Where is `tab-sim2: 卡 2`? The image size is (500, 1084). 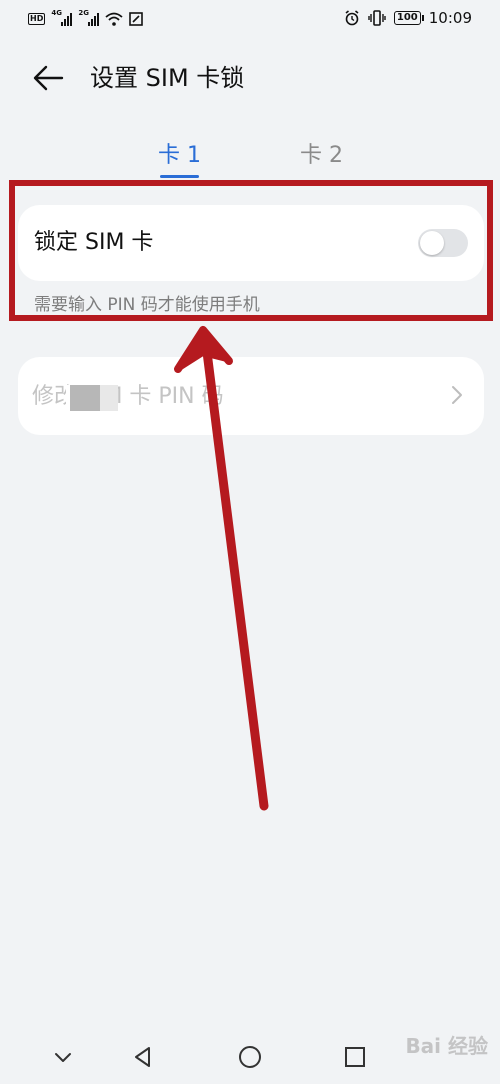 tab-sim2: 卡 2 is located at coordinates (321, 156).